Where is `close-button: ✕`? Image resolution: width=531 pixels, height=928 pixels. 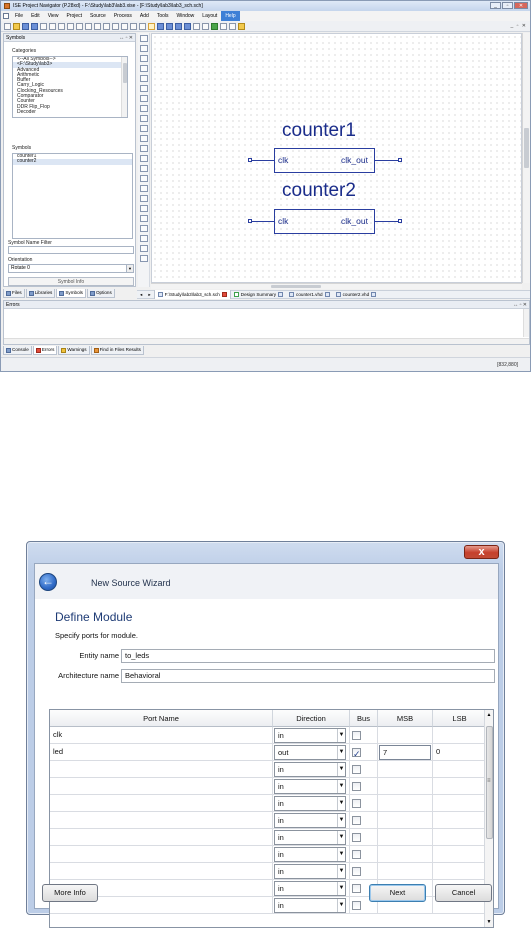
close-button: ✕ is located at coordinates (521, 5).